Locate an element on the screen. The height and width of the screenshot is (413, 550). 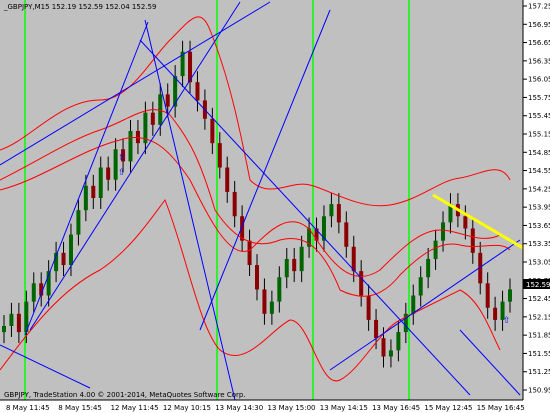
price-tick-label: 155.75 is located at coordinates (539, 98).